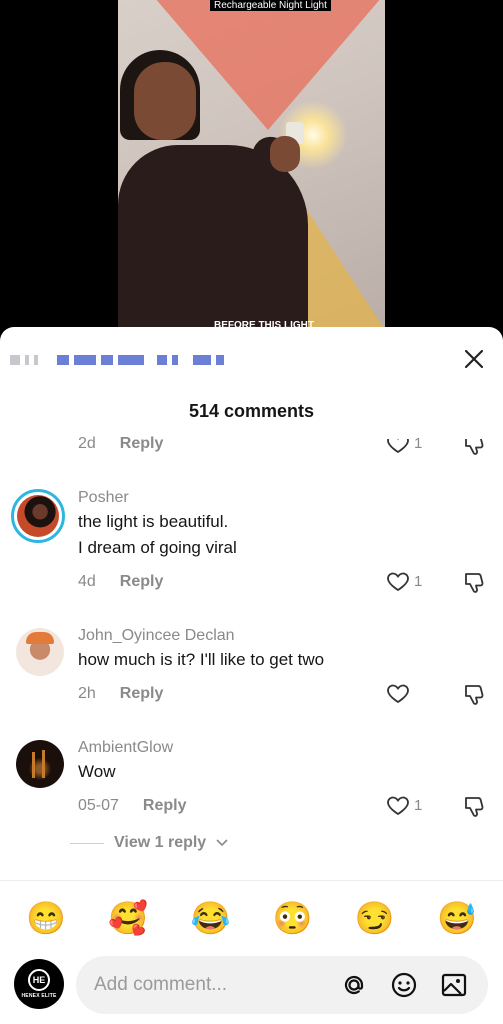 The height and width of the screenshot is (1024, 503). What do you see at coordinates (251, 880) in the screenshot?
I see `divider` at bounding box center [251, 880].